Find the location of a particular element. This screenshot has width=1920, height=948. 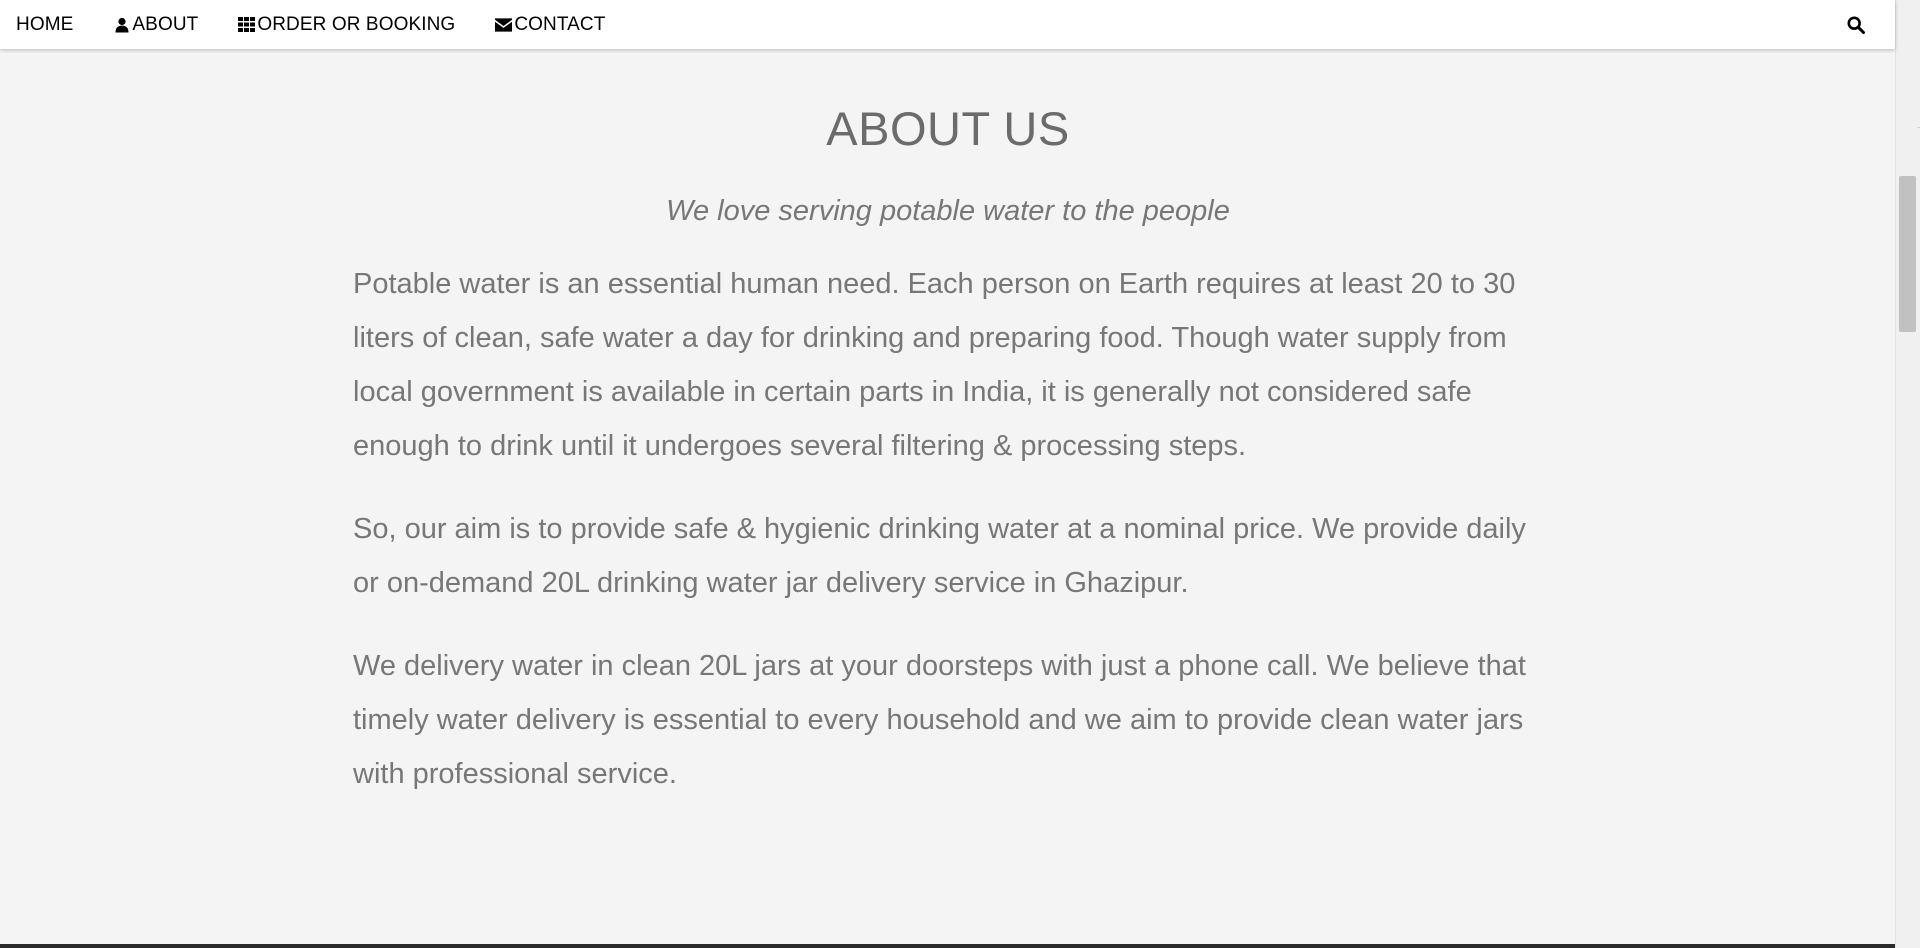

nav-item-home-label: HOME is located at coordinates (45, 24).